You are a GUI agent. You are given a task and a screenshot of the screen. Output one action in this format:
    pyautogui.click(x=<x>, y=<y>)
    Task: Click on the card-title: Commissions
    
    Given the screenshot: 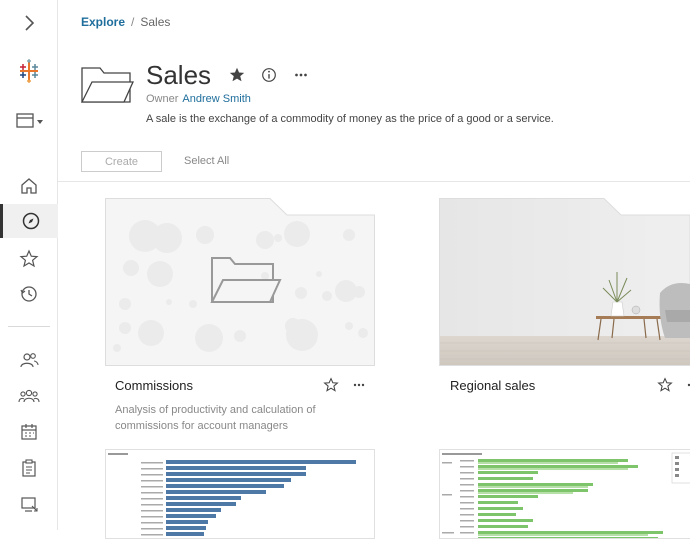 What is the action you would take?
    pyautogui.click(x=154, y=385)
    